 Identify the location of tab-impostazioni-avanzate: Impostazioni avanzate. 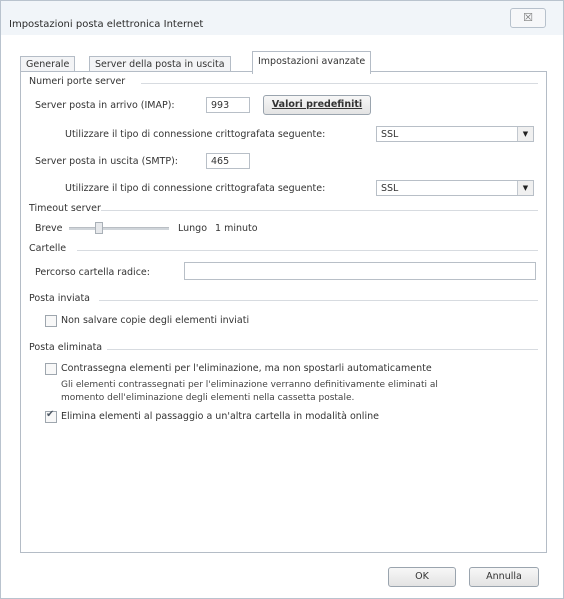
(312, 62).